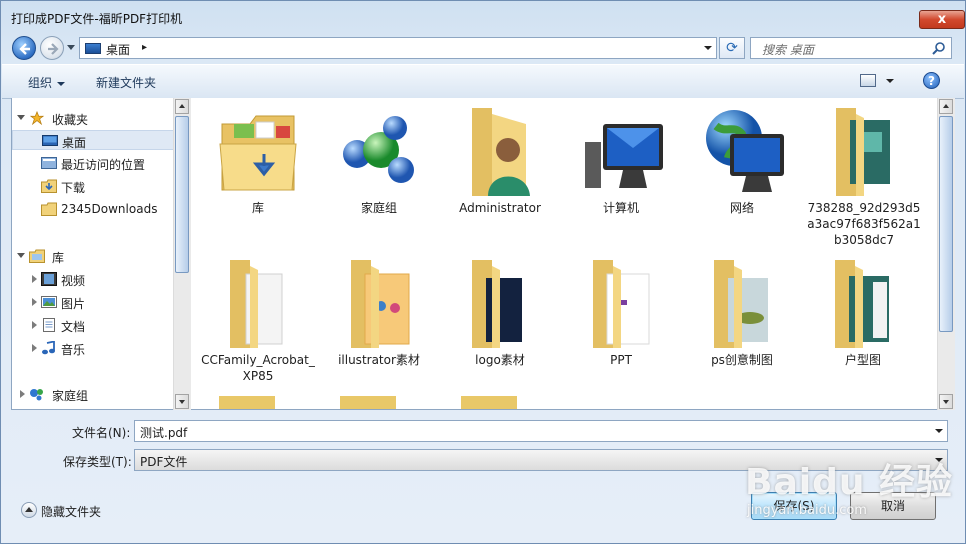 The height and width of the screenshot is (544, 966). Describe the element at coordinates (501, 152) in the screenshot. I see `user-folder-icon` at that location.